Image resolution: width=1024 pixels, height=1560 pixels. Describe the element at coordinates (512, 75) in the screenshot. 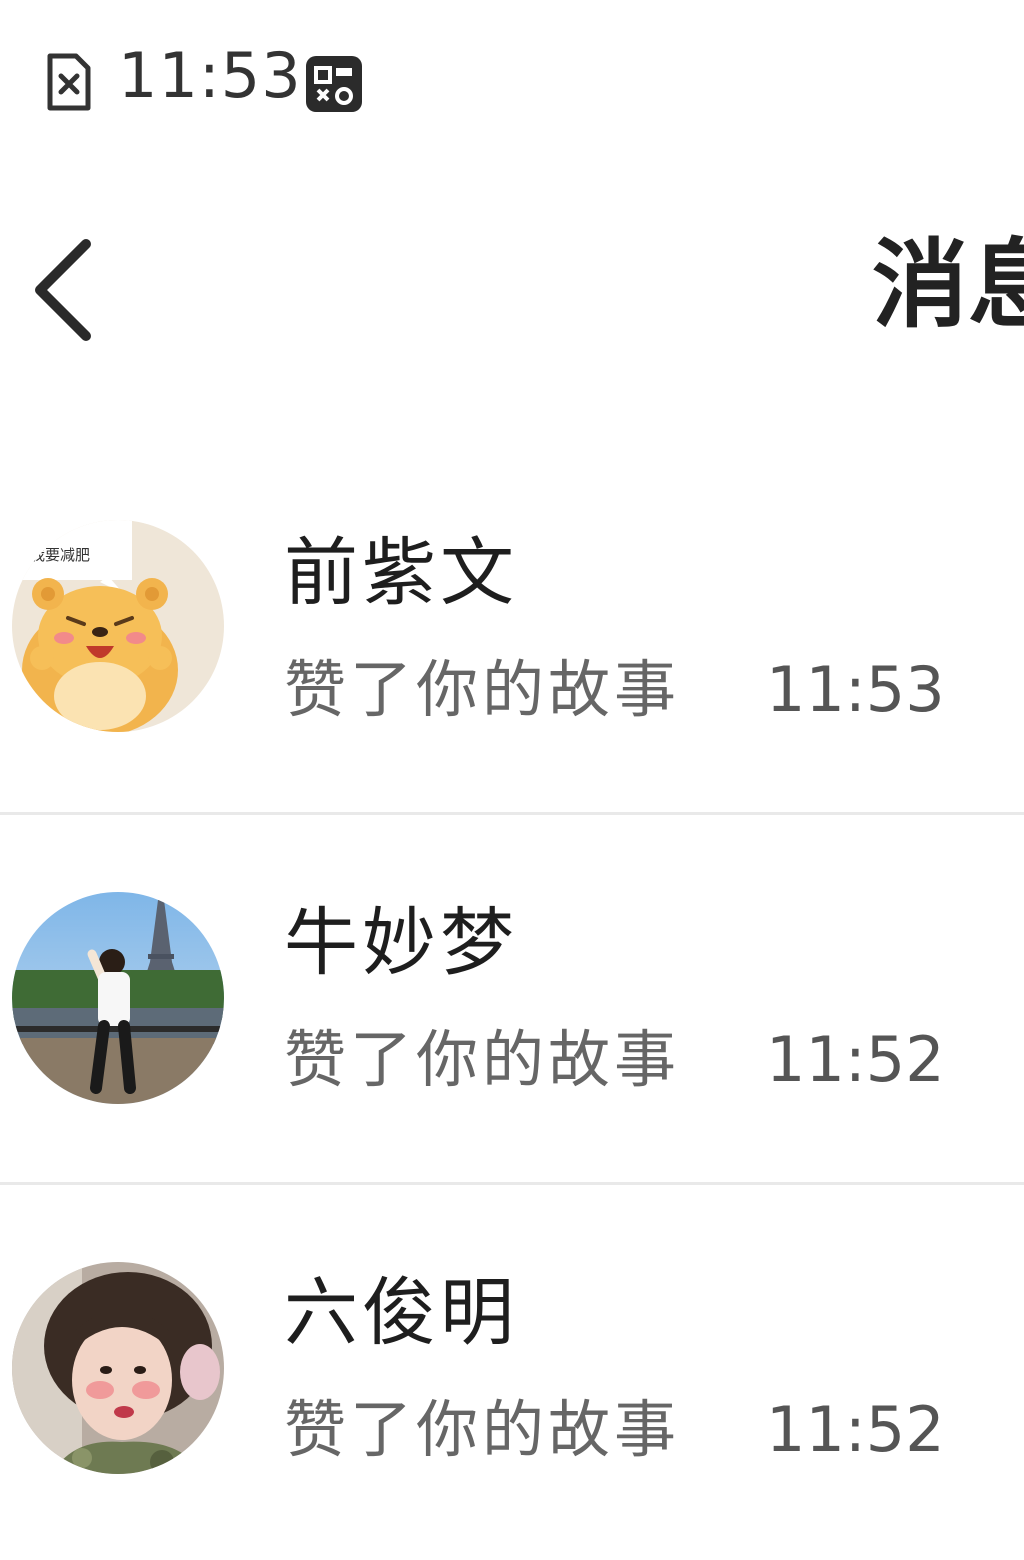

I see `status-bar: 11:53` at that location.